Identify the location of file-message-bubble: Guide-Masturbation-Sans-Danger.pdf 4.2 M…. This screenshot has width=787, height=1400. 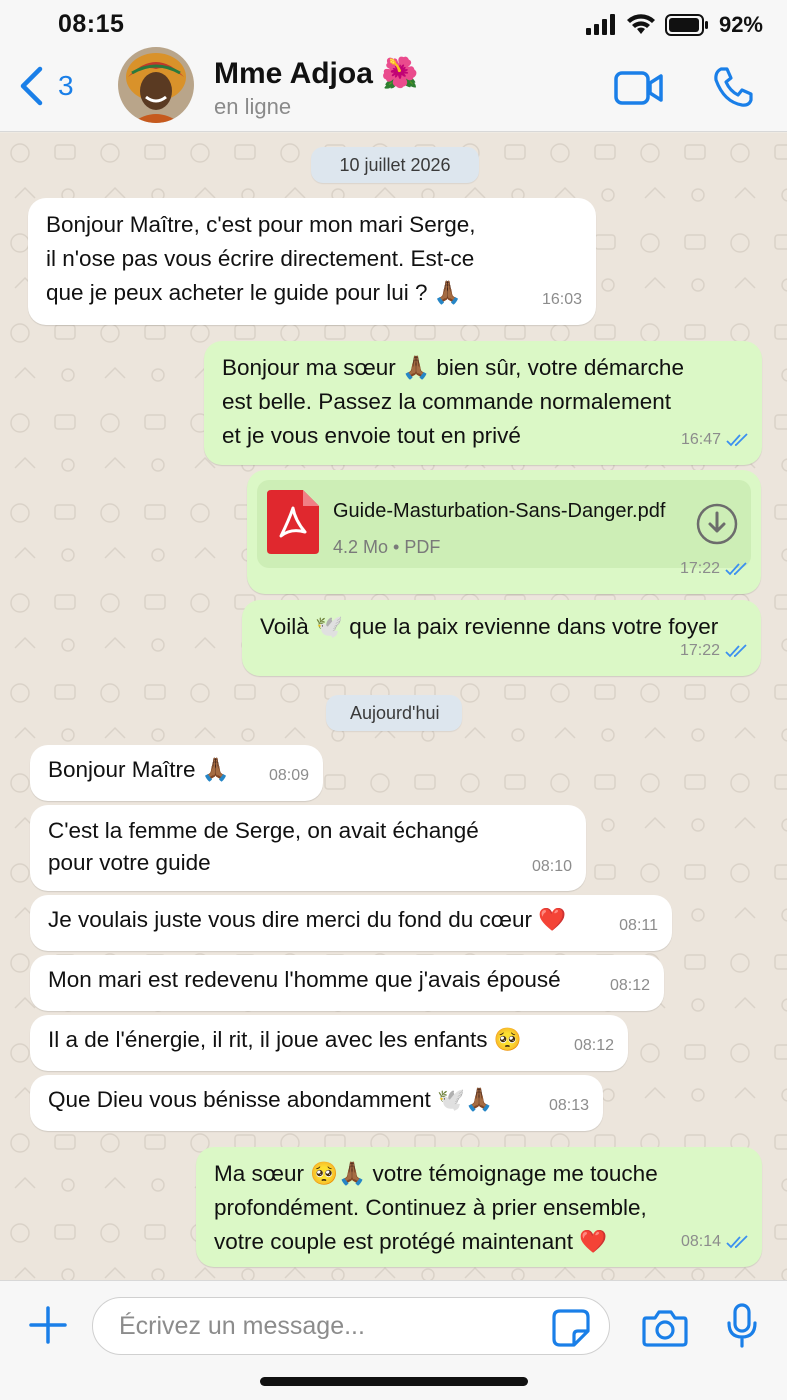
(504, 532).